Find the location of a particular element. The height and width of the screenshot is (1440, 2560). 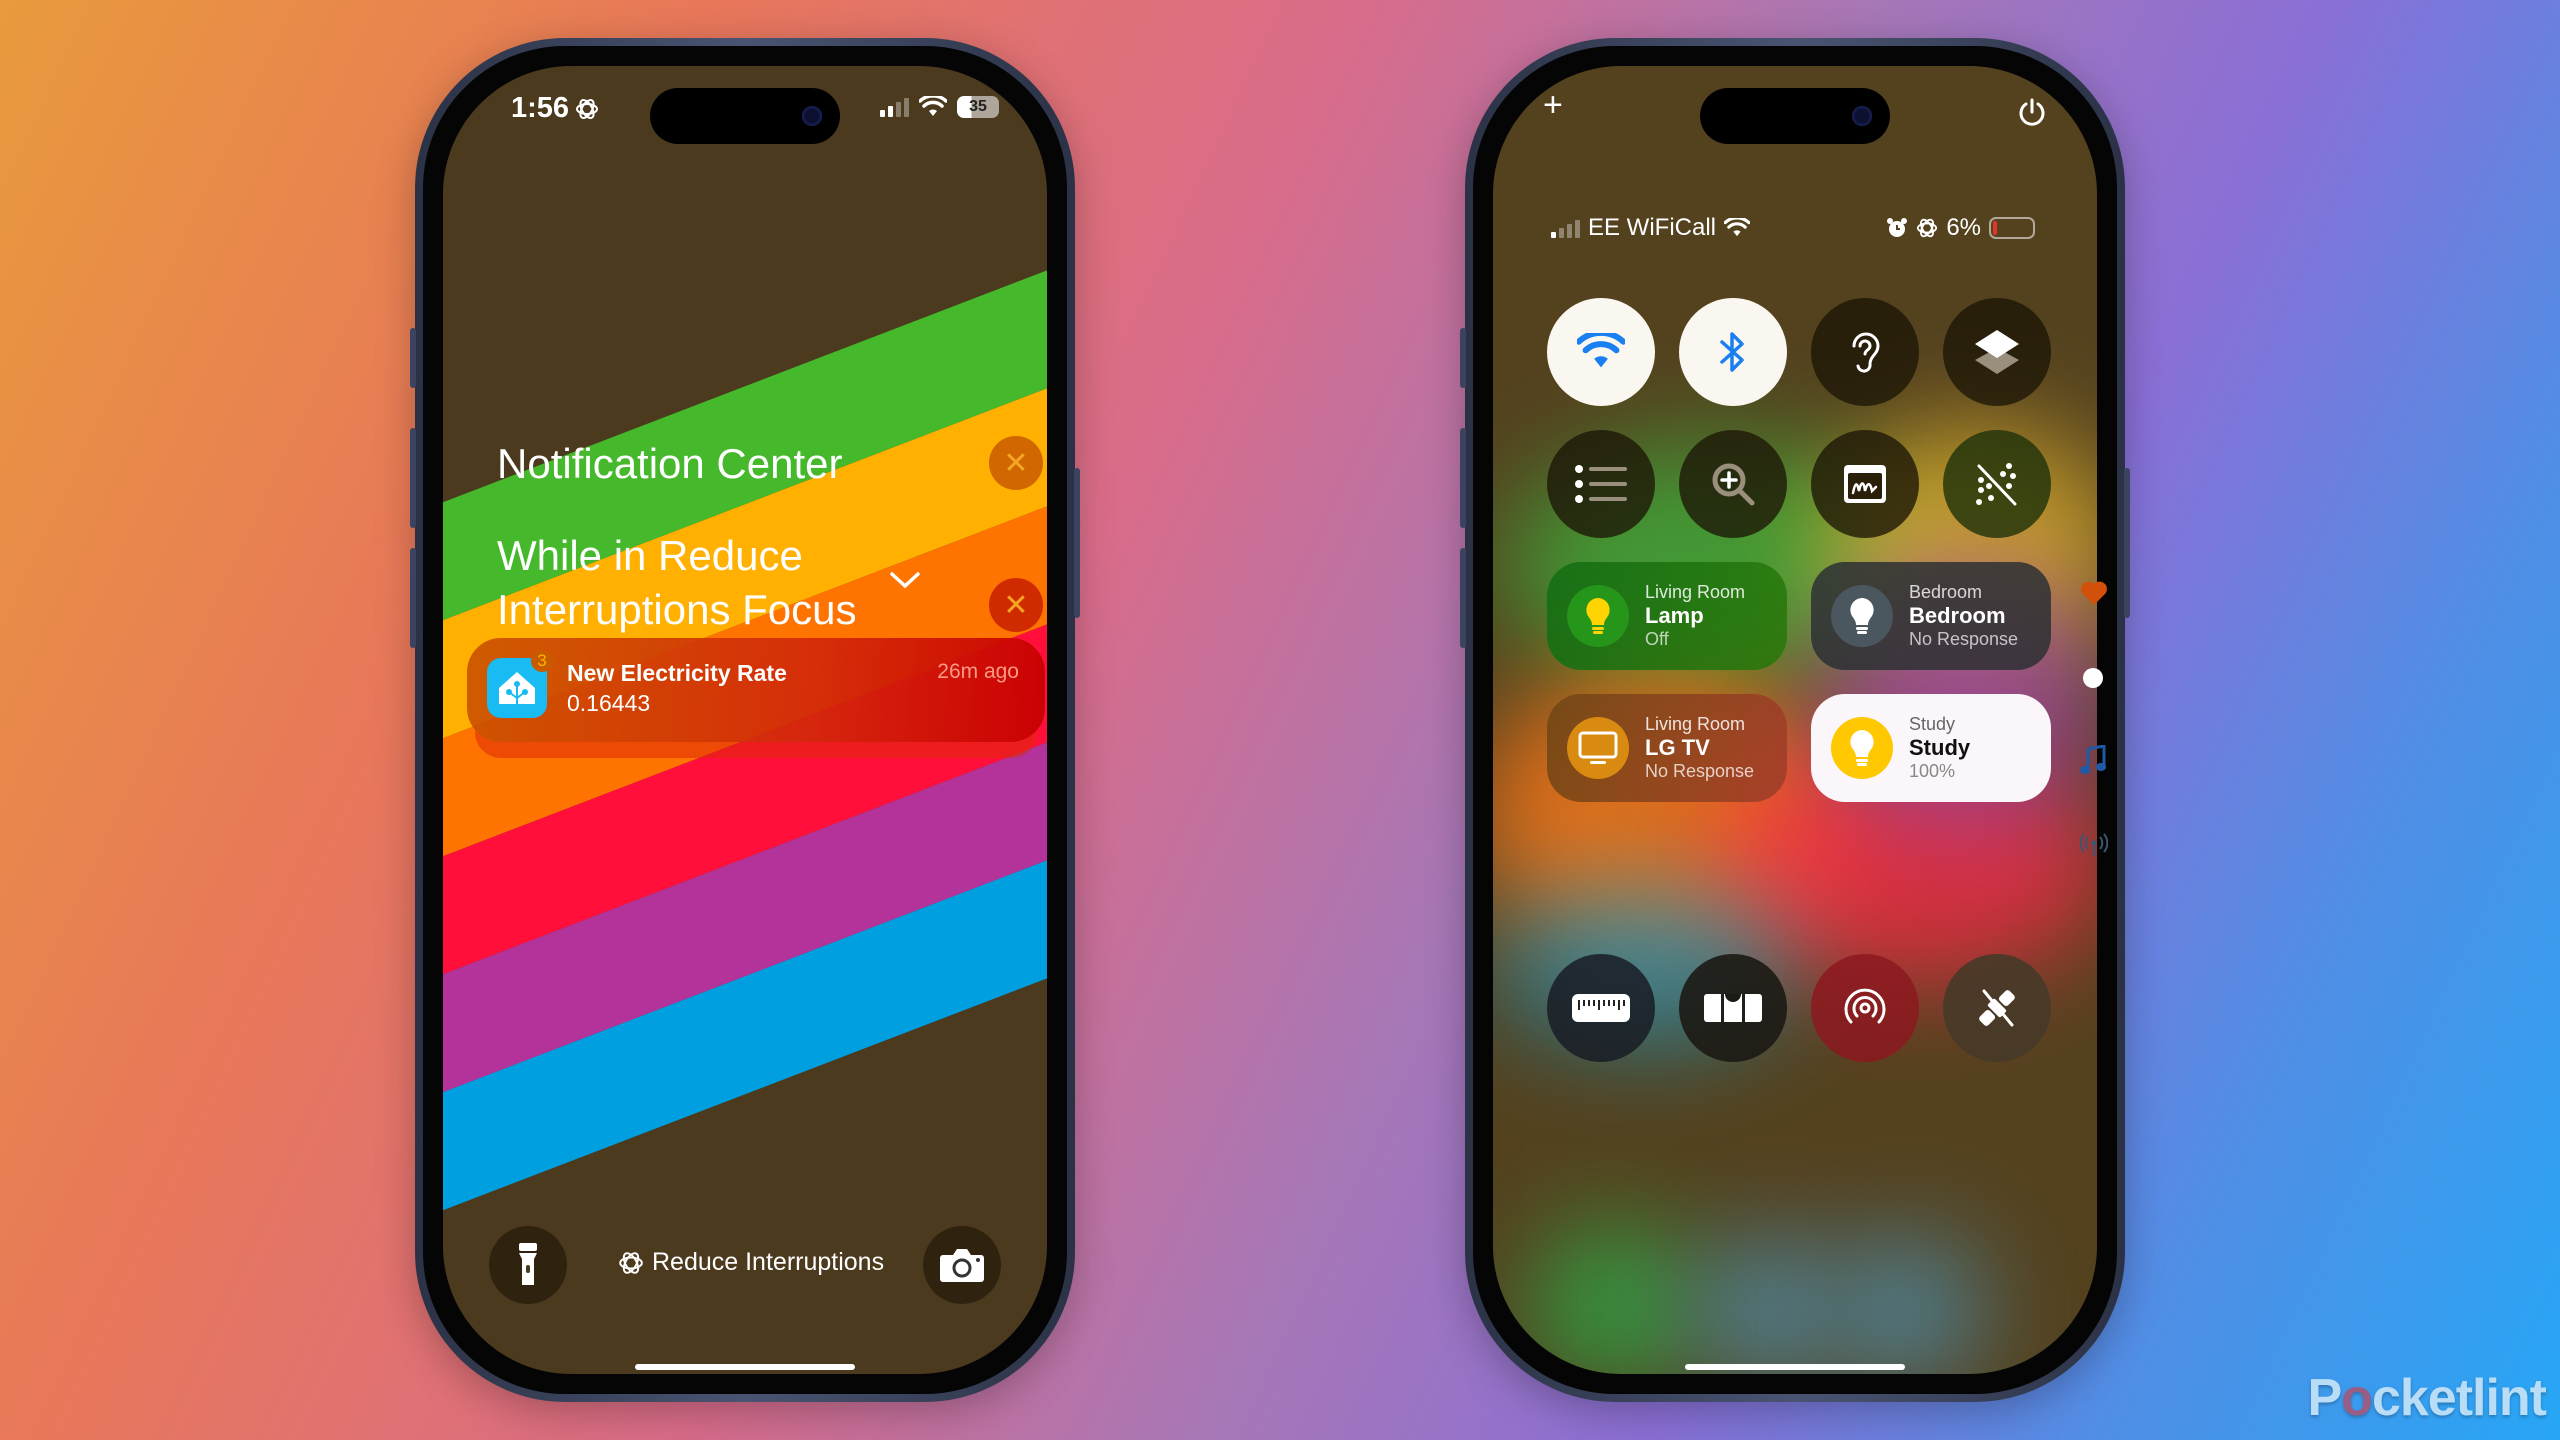

list-toggle is located at coordinates (1601, 484).